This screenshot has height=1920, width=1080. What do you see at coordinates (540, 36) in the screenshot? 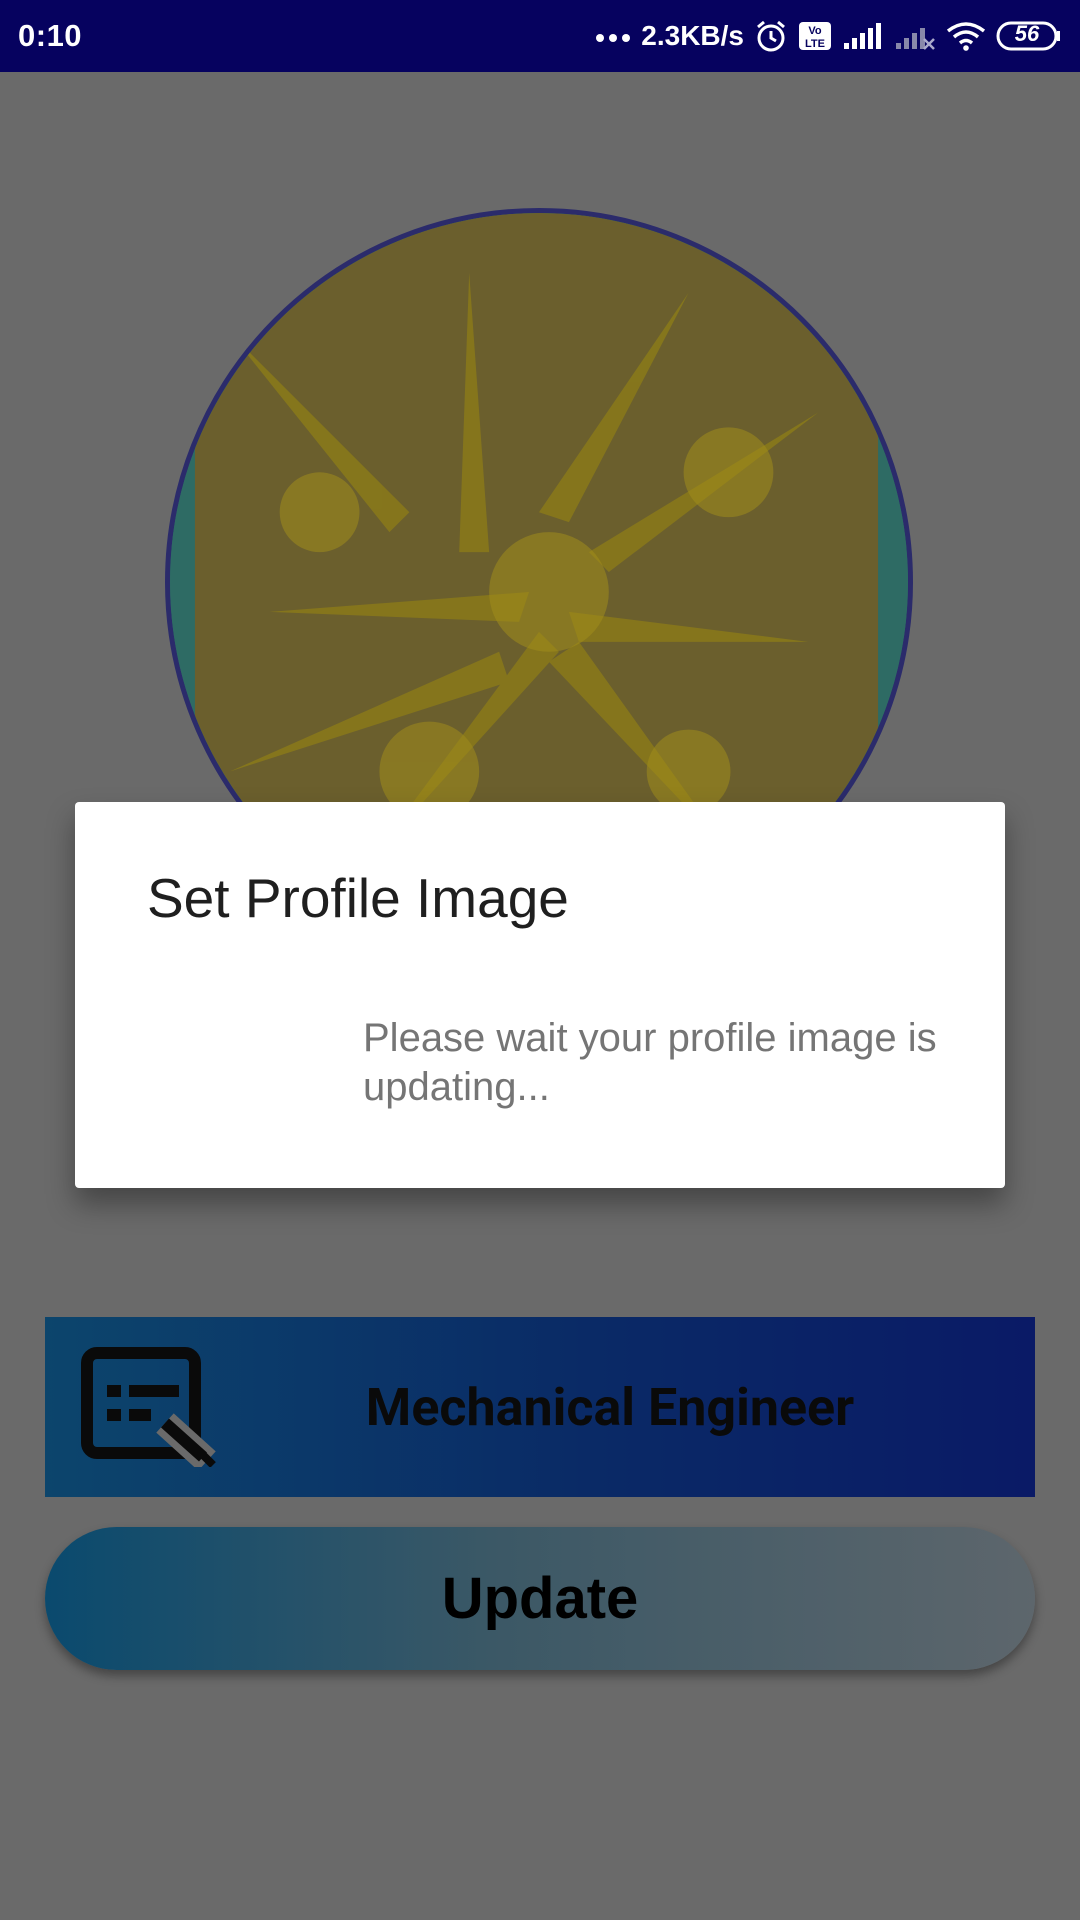
I see `status-bar: 0:10 2.3KB/s Vo LTE 56` at bounding box center [540, 36].